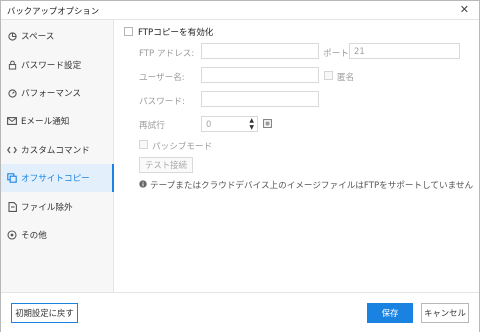 Image resolution: width=480 pixels, height=332 pixels. What do you see at coordinates (162, 102) in the screenshot?
I see `password-label: パスワード:` at bounding box center [162, 102].